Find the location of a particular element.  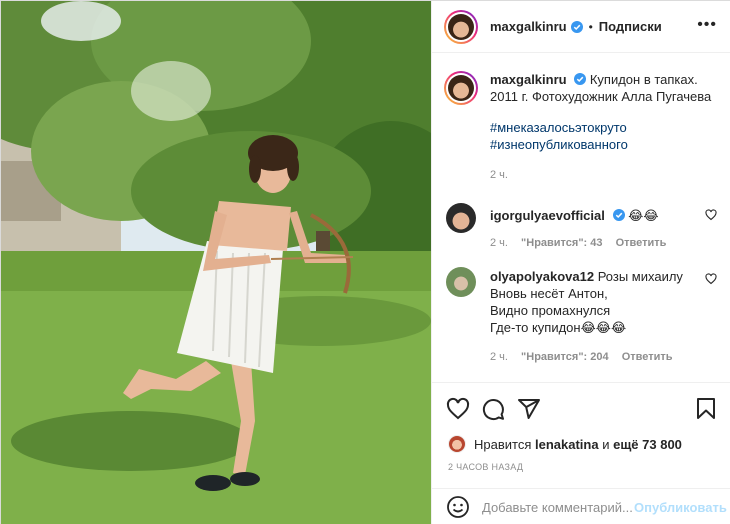

post-header: maxgalkinru • Подписки ••• is located at coordinates (581, 27).